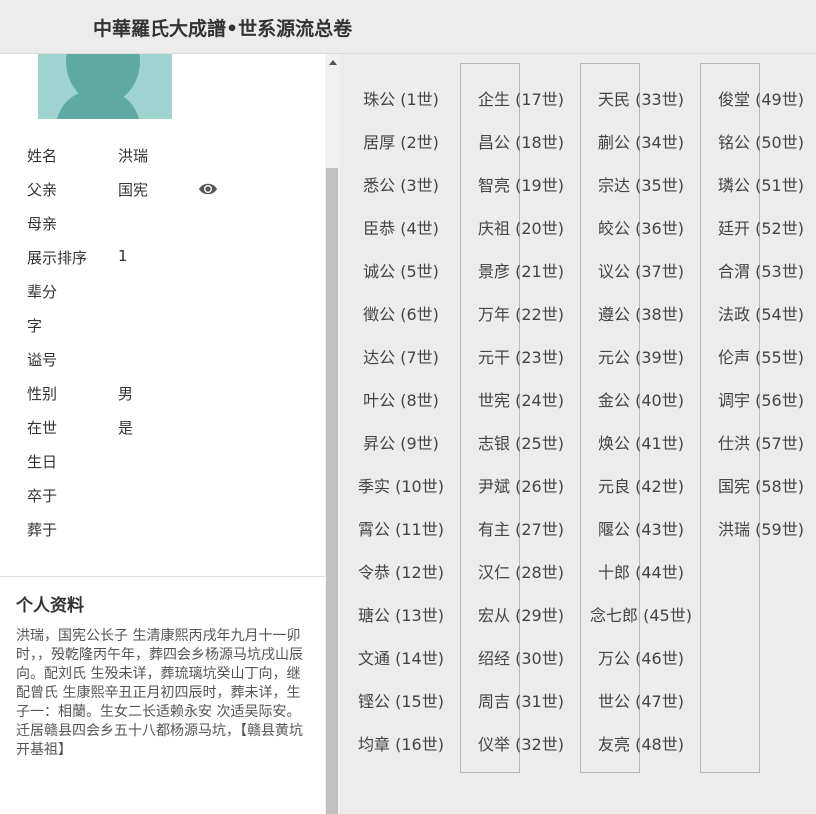  I want to click on field-value: 是, so click(126, 428).